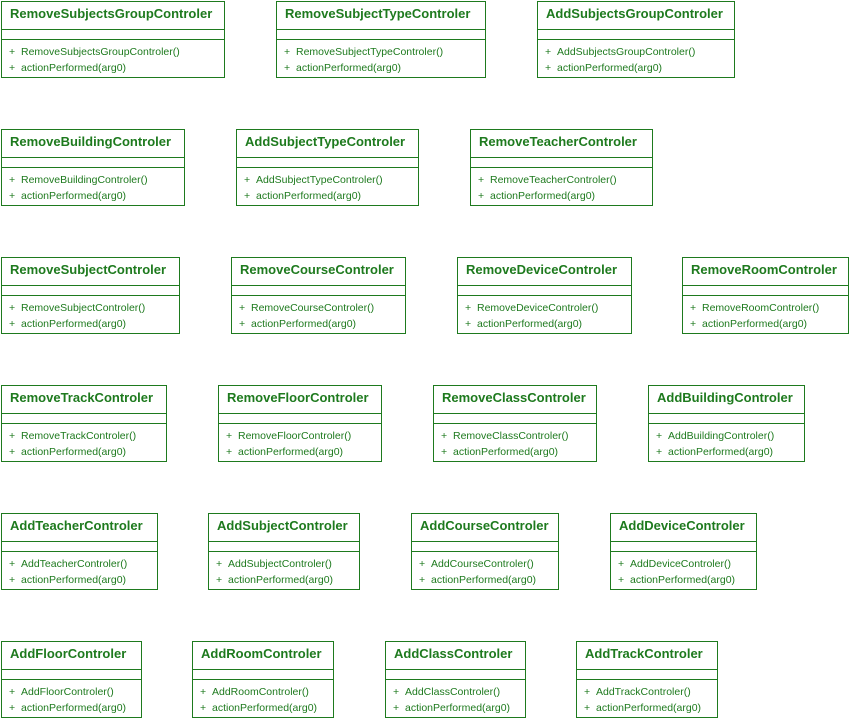 This screenshot has width=850, height=718. What do you see at coordinates (84, 180) in the screenshot?
I see `operation-signature: RemoveBuildingControler()` at bounding box center [84, 180].